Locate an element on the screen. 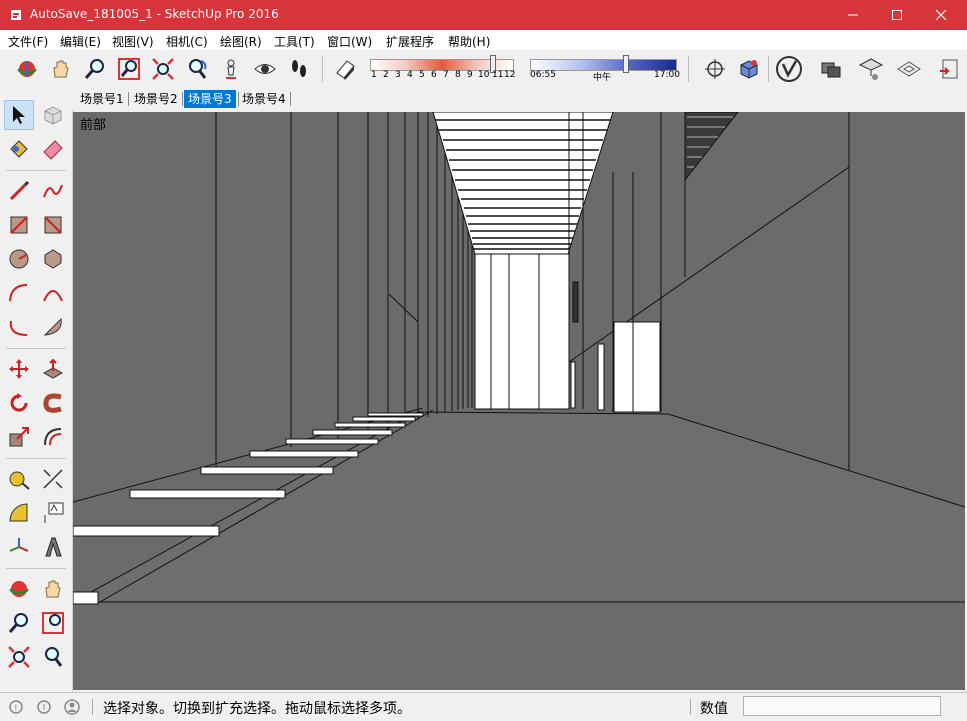 The image size is (967, 721). text-tool is located at coordinates (53, 513).